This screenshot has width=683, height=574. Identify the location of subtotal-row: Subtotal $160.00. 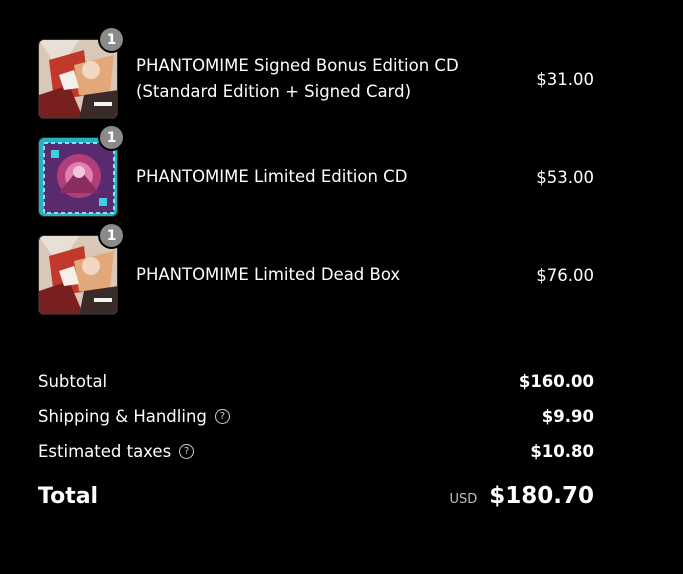
(316, 381).